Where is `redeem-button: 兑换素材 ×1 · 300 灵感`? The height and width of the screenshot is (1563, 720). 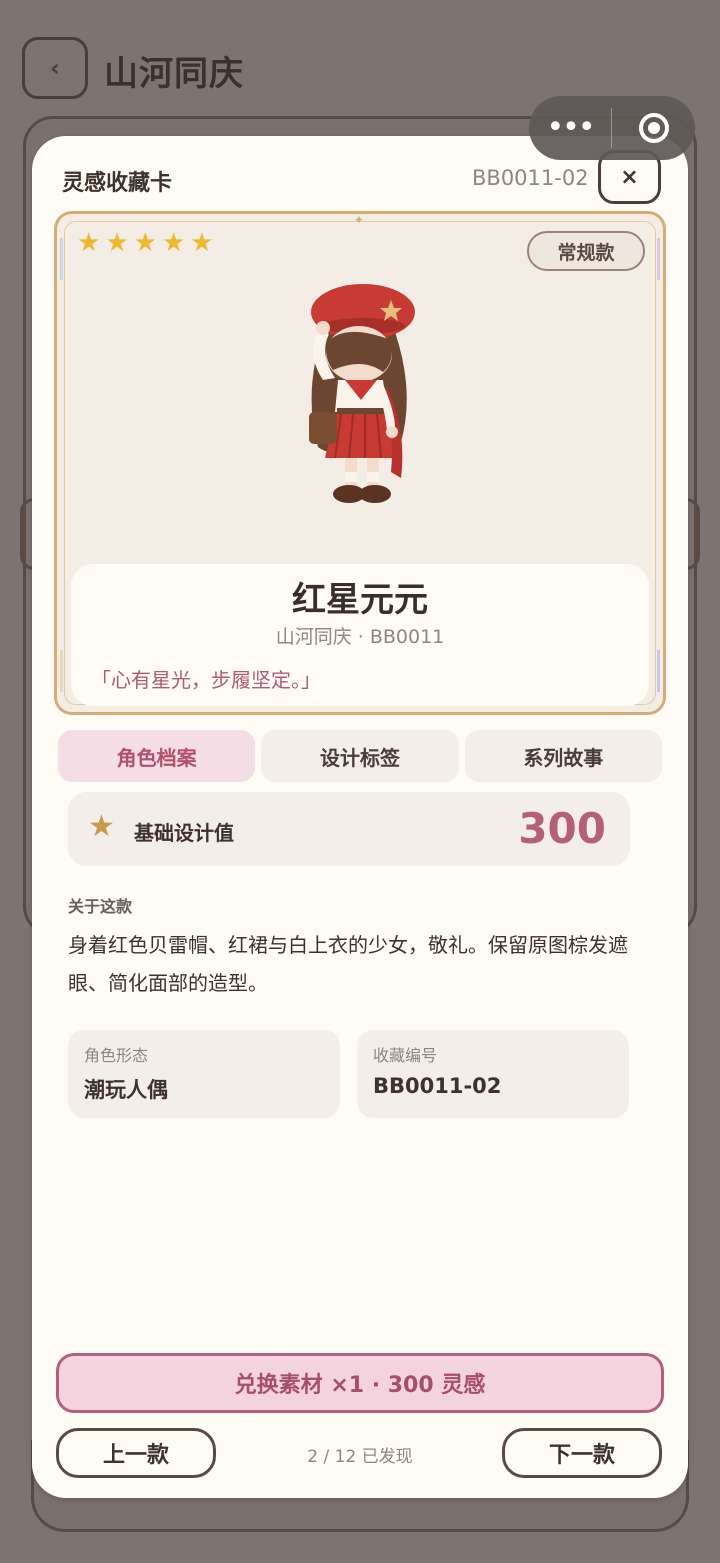 redeem-button: 兑换素材 ×1 · 300 灵感 is located at coordinates (360, 1383).